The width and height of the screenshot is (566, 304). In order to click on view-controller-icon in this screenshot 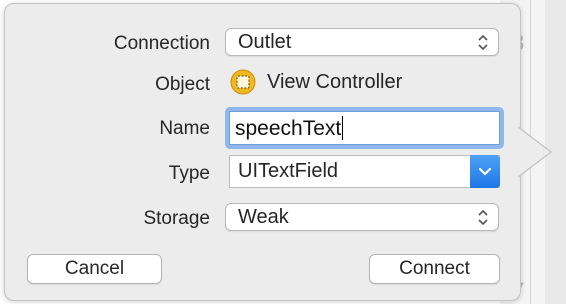, I will do `click(243, 82)`.